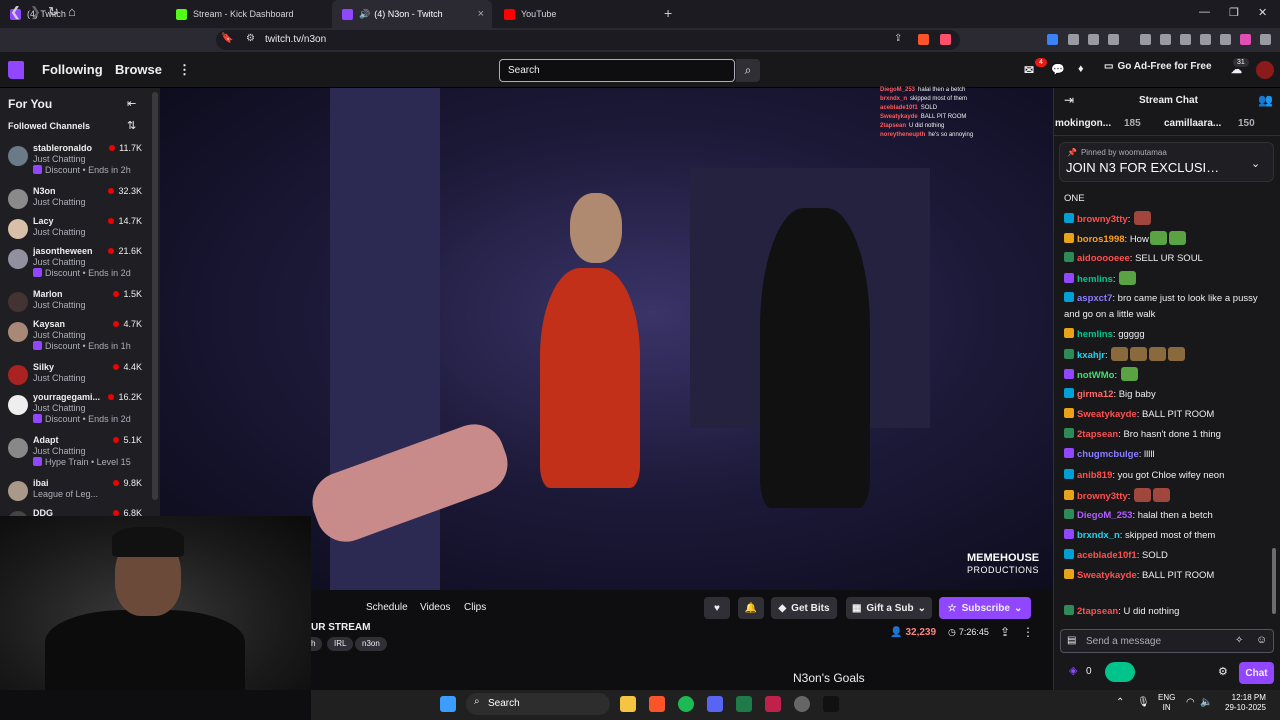  I want to click on chat-message: aceblade10f1: SOLD, so click(1165, 556).